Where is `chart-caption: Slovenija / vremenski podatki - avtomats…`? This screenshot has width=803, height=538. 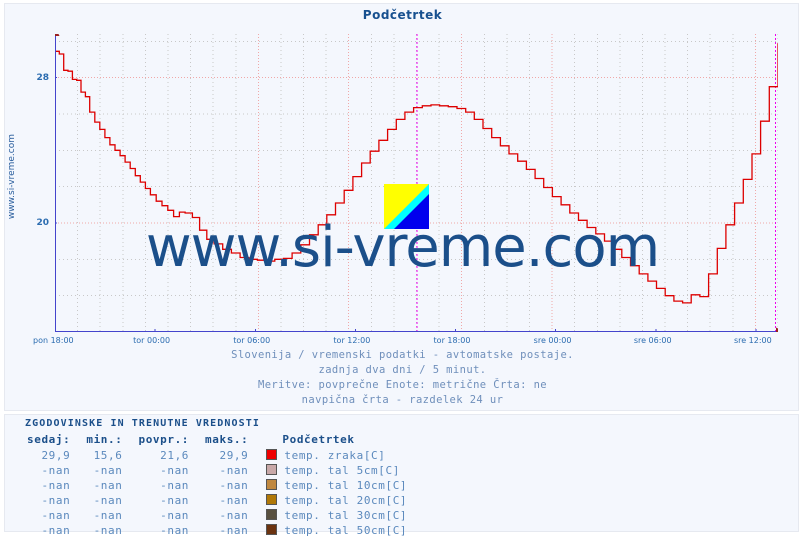 chart-caption: Slovenija / vremenski podatki - avtomats… is located at coordinates (402, 378).